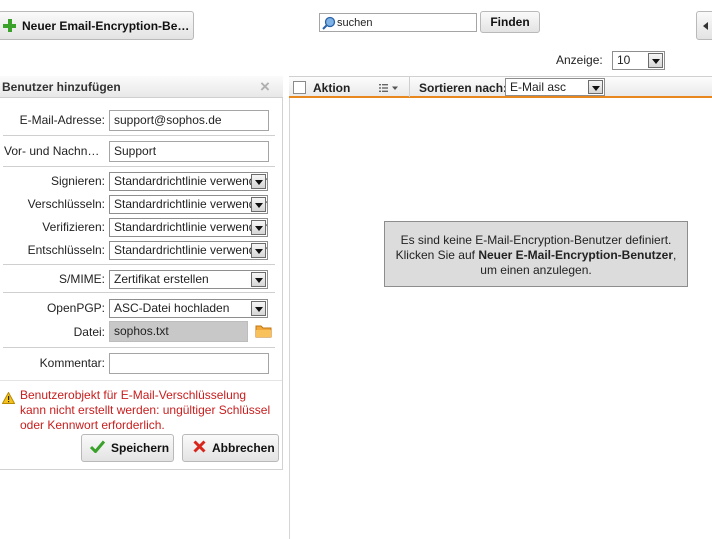  Describe the element at coordinates (168, 120) in the screenshot. I see `email-field-value: support@sophos.de` at that location.